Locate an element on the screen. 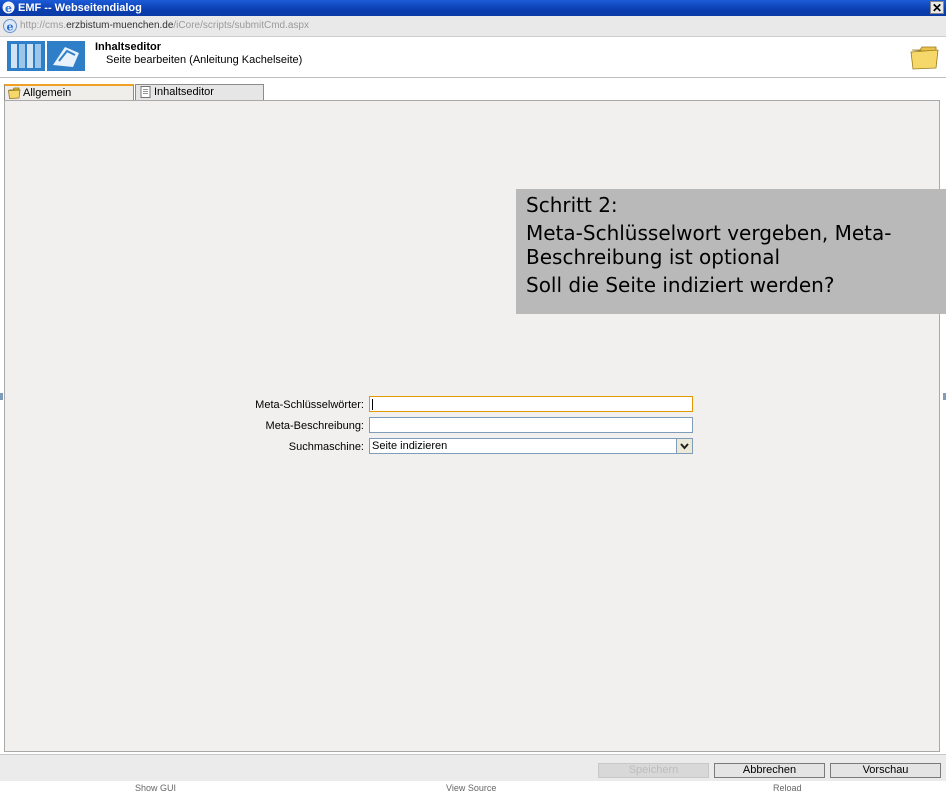 The image size is (946, 793). save-button: Speichern is located at coordinates (653, 770).